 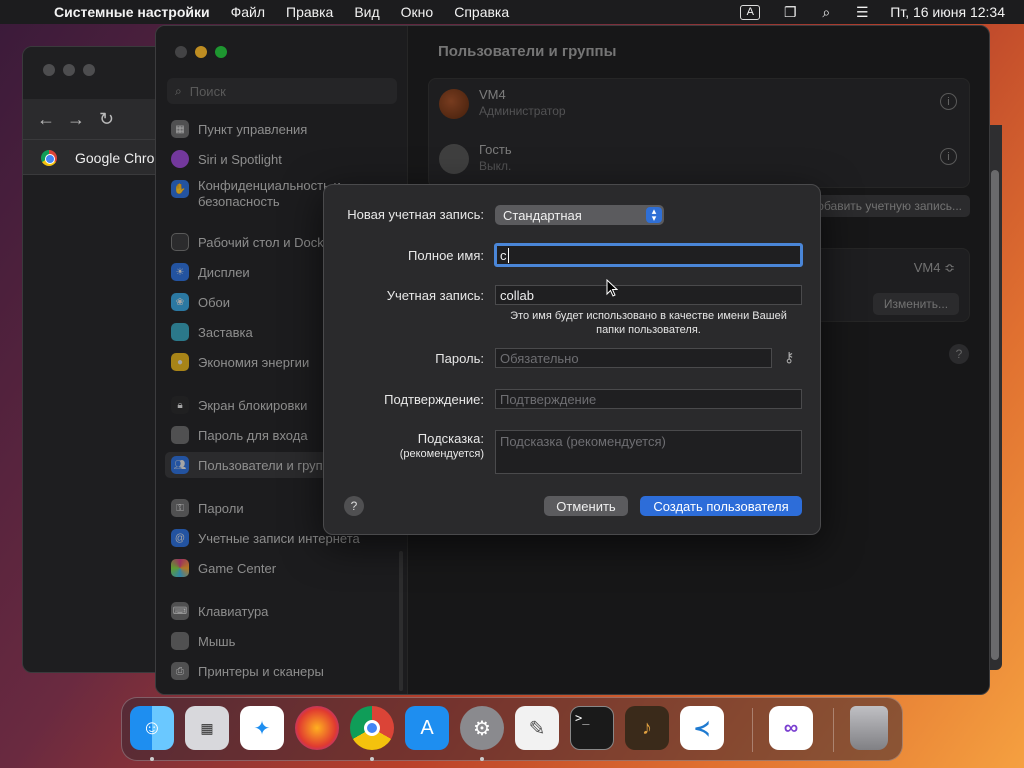 I want to click on password-field: Обязательно, so click(x=633, y=358).